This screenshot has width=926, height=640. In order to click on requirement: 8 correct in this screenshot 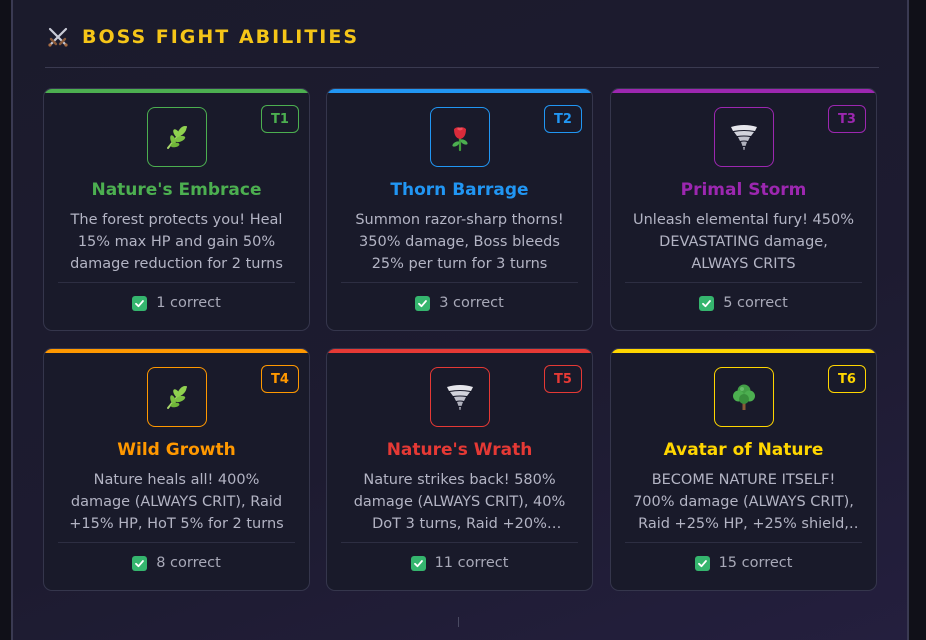, I will do `click(176, 563)`.